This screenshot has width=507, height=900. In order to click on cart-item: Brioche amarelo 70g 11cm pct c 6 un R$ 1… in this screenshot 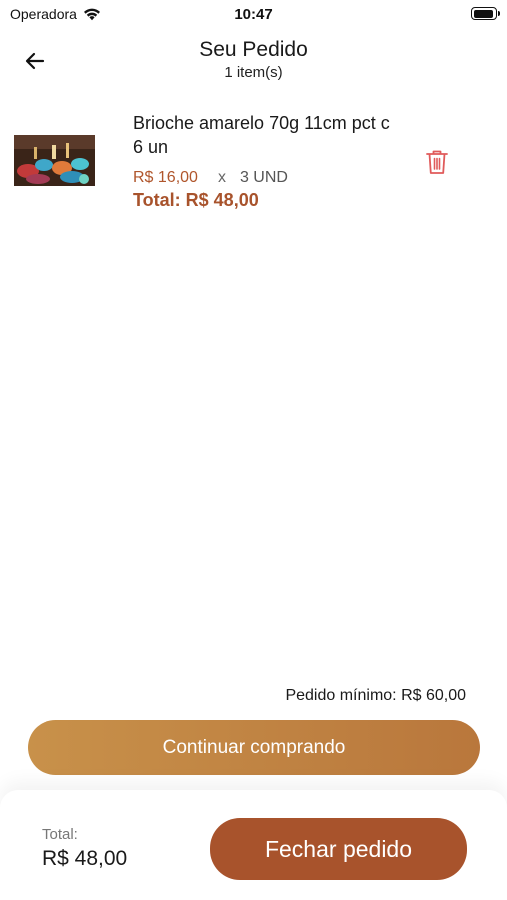, I will do `click(253, 161)`.